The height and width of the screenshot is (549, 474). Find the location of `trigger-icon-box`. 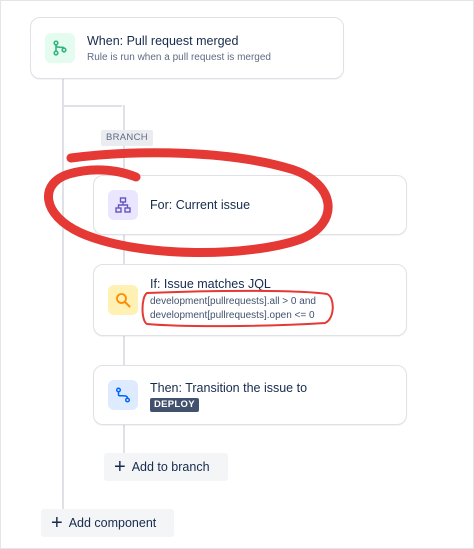

trigger-icon-box is located at coordinates (60, 48).